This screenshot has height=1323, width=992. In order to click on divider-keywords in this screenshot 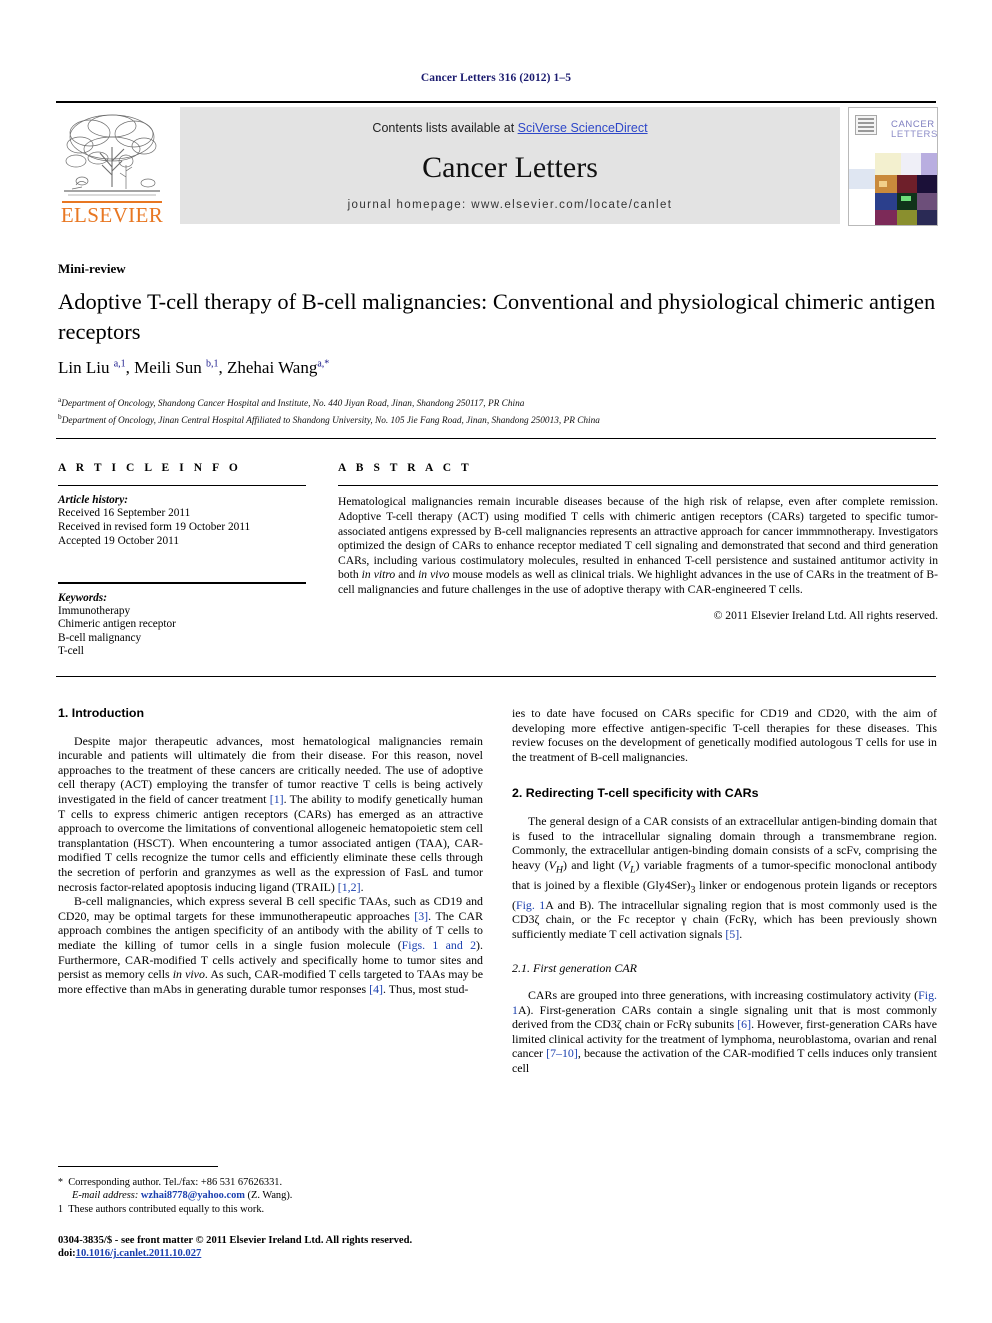, I will do `click(182, 583)`.